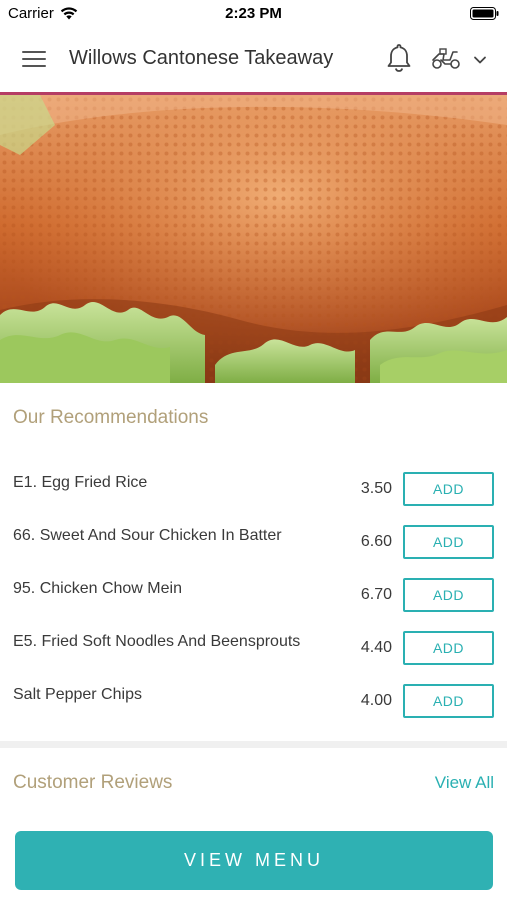 This screenshot has width=507, height=900. Describe the element at coordinates (201, 58) in the screenshot. I see `app-title: Willows Cantonese Takeaway` at that location.